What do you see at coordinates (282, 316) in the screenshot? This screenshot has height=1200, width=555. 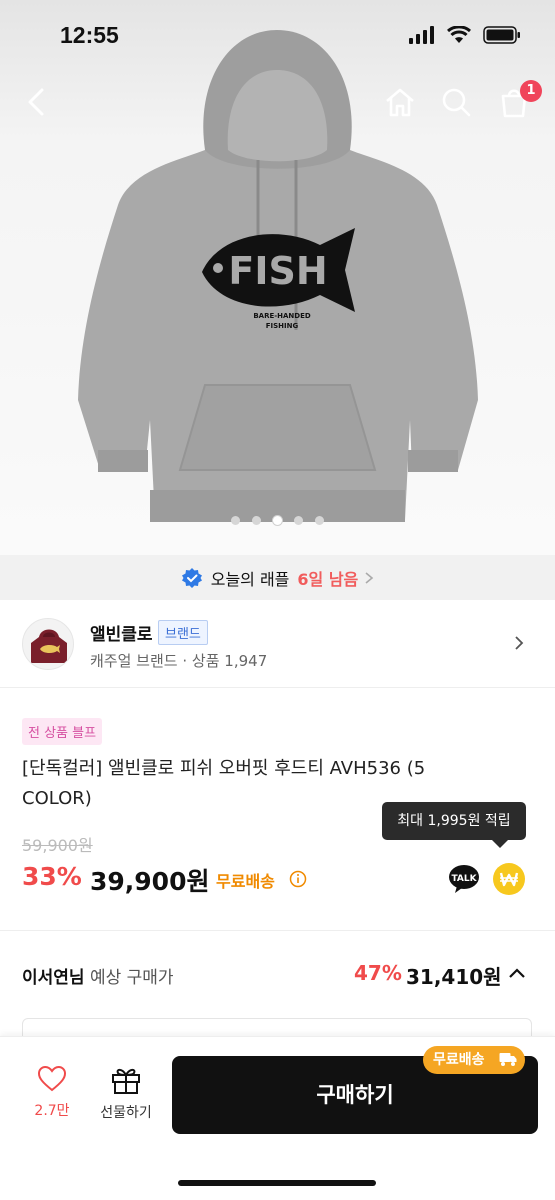 I see `svg-text: BARE-HANDED` at bounding box center [282, 316].